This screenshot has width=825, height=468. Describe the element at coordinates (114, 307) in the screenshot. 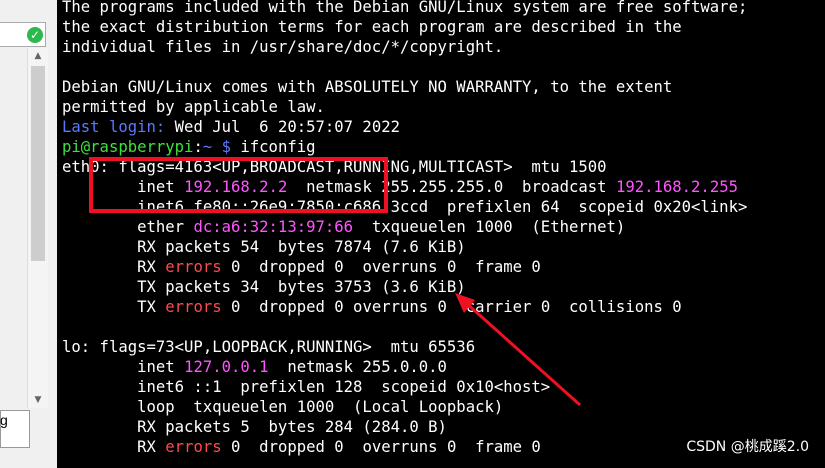

I see `line-text: TX` at that location.